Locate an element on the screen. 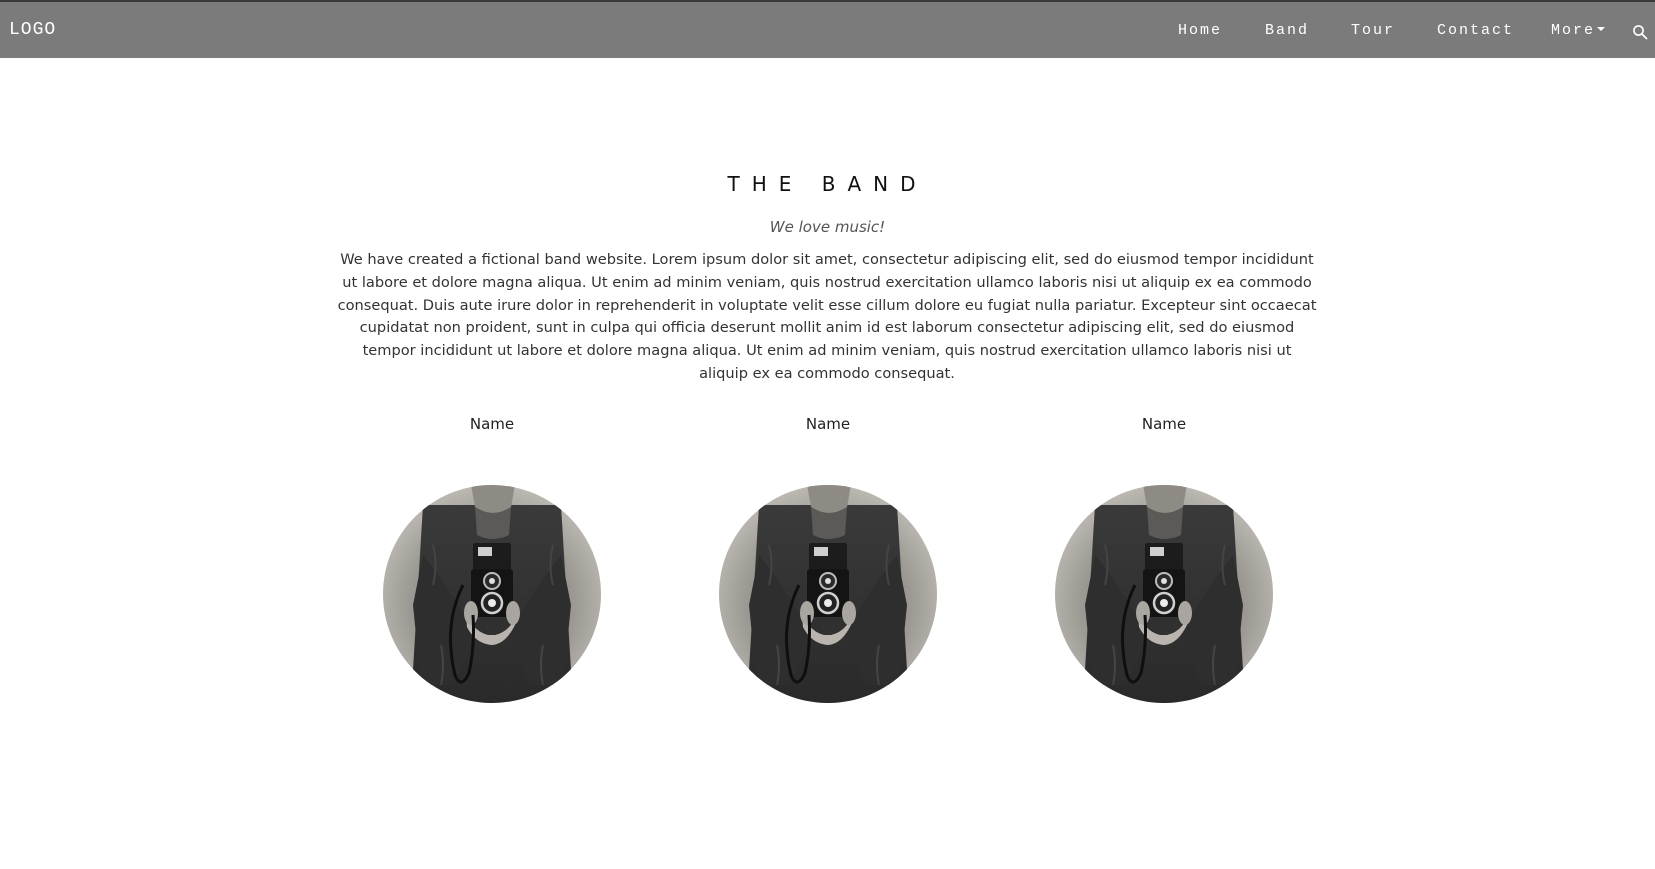 The width and height of the screenshot is (1655, 869). logo: LOGO is located at coordinates (32, 30).